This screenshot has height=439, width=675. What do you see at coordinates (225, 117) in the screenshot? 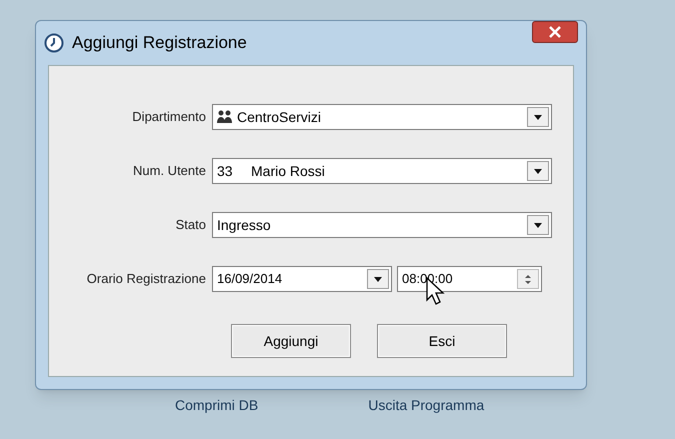
I see `people-icon` at bounding box center [225, 117].